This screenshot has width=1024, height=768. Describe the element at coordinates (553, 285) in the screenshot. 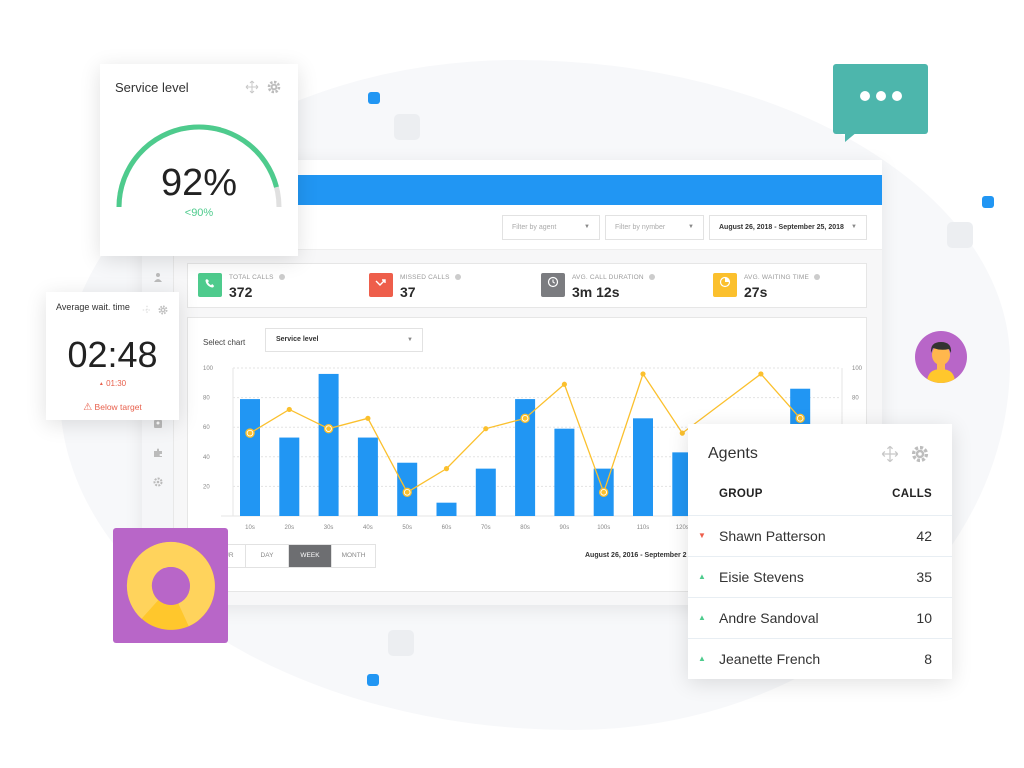

I see `clock-icon` at that location.